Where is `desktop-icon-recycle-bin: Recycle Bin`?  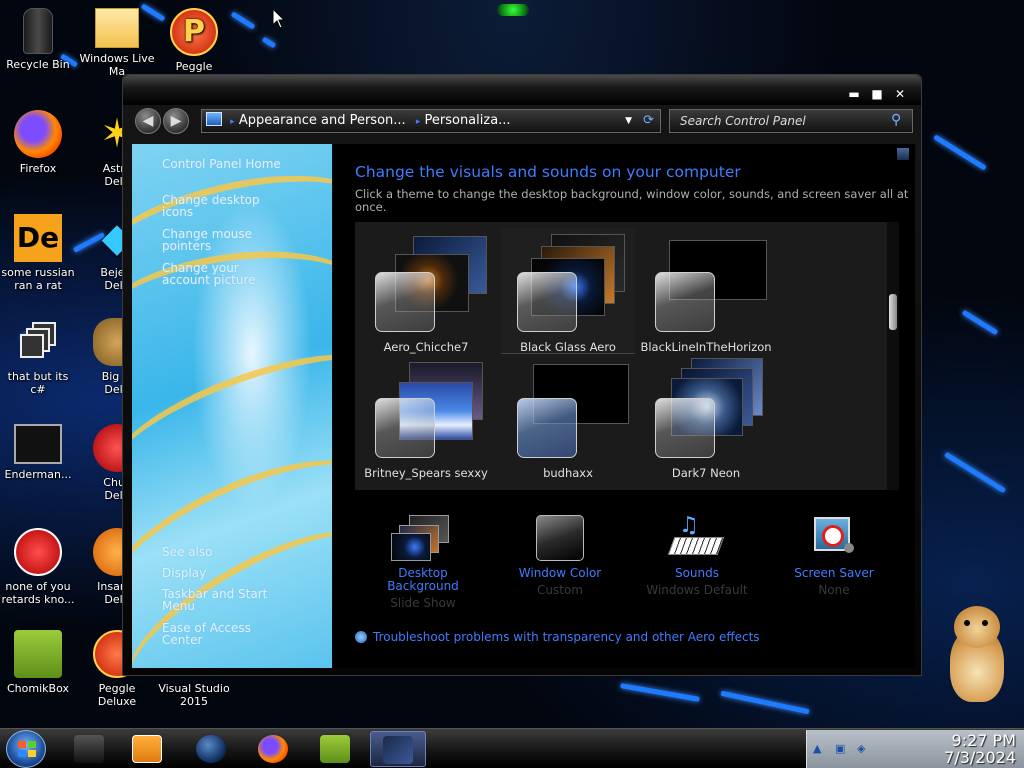 desktop-icon-recycle-bin: Recycle Bin is located at coordinates (39, 39).